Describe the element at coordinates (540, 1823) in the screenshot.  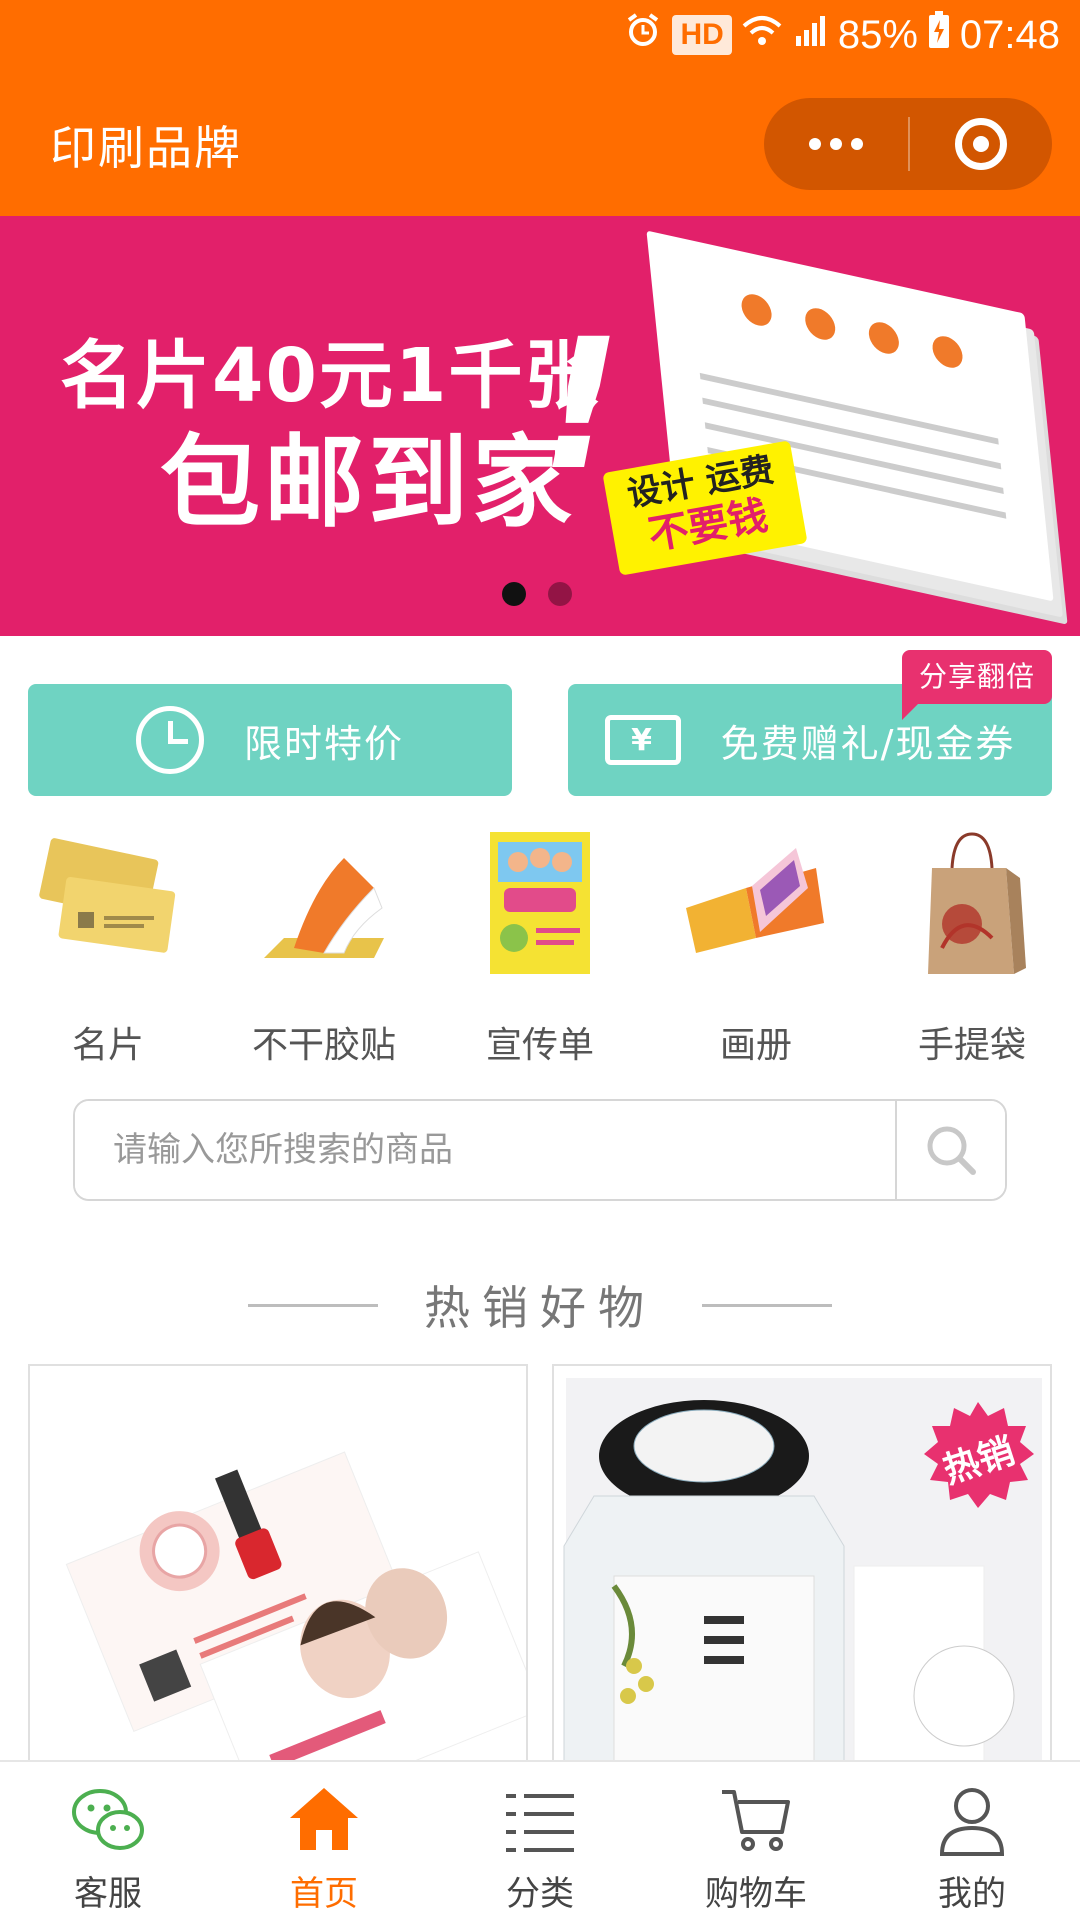
I see `list-icon` at that location.